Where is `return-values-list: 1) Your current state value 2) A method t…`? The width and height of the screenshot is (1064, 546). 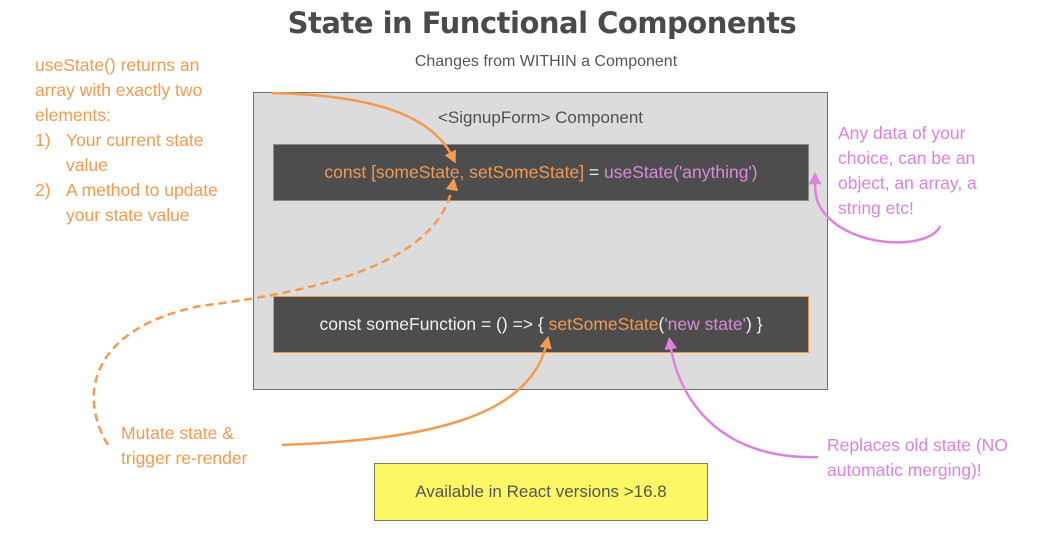 return-values-list: 1) Your current state value 2) A method t… is located at coordinates (150, 178).